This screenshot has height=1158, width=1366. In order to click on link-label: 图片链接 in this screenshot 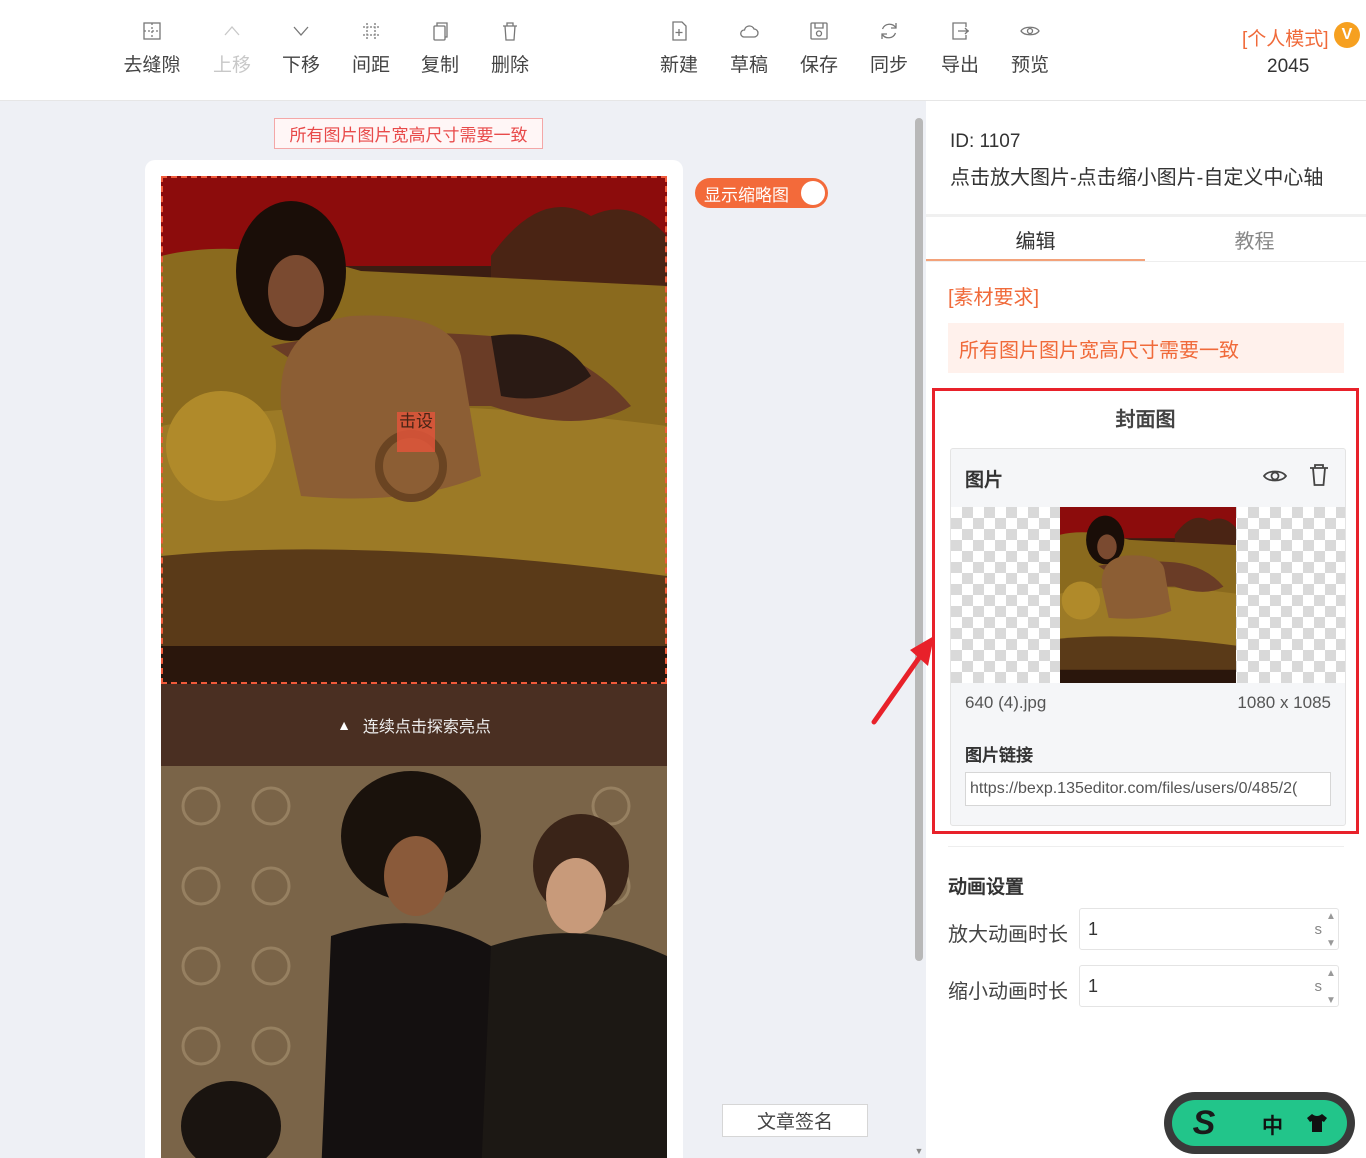, I will do `click(999, 755)`.